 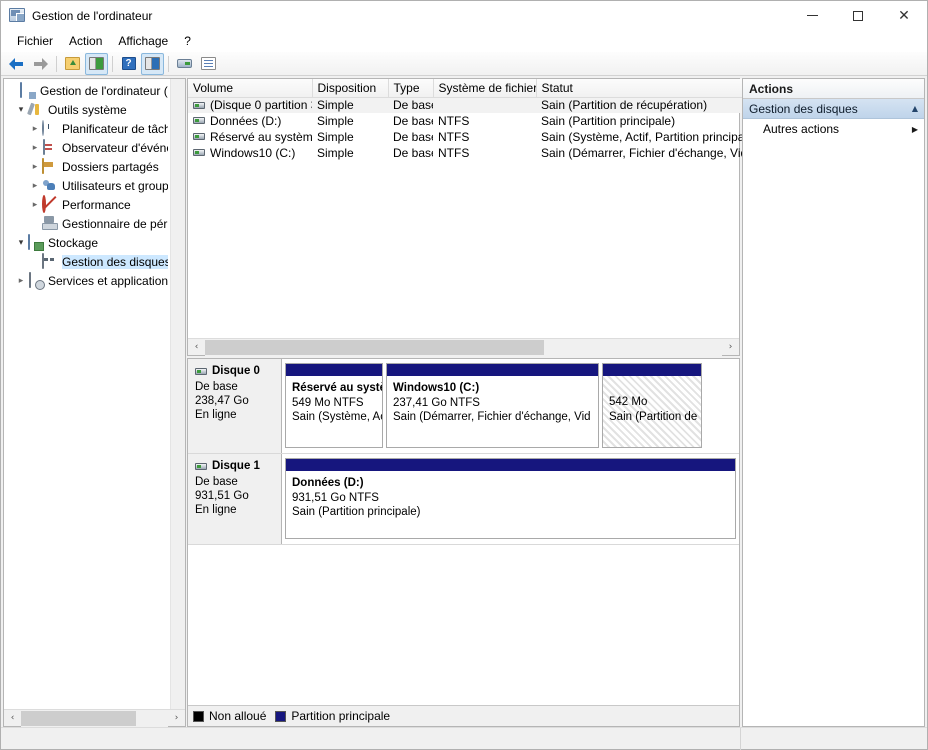 What do you see at coordinates (652, 411) in the screenshot?
I see `partition-details: 542 Mo Sain (Partition de r` at bounding box center [652, 411].